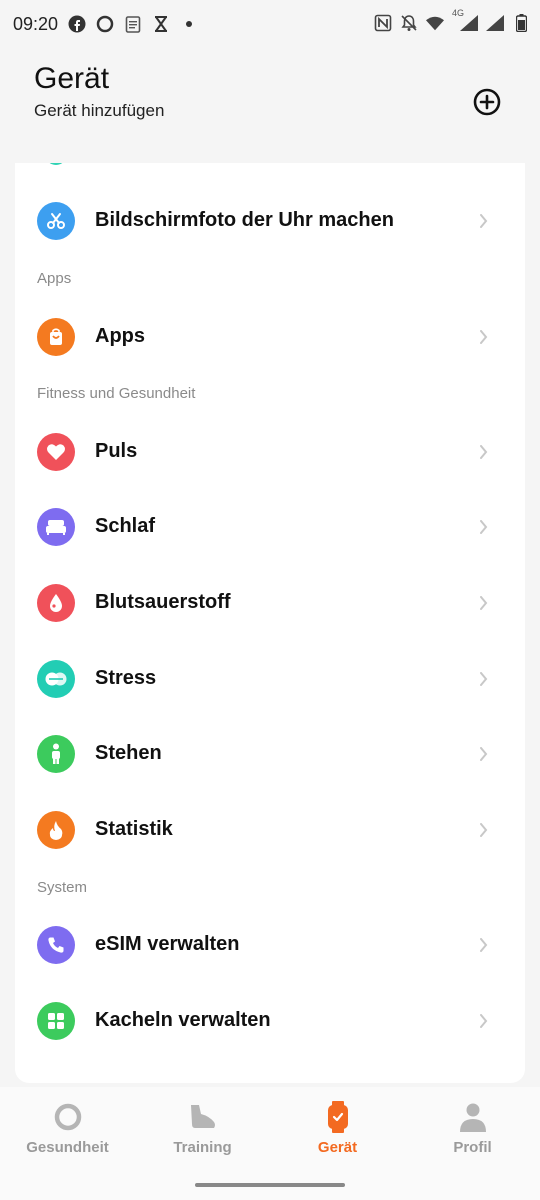  What do you see at coordinates (270, 1185) in the screenshot?
I see `home-indicator` at bounding box center [270, 1185].